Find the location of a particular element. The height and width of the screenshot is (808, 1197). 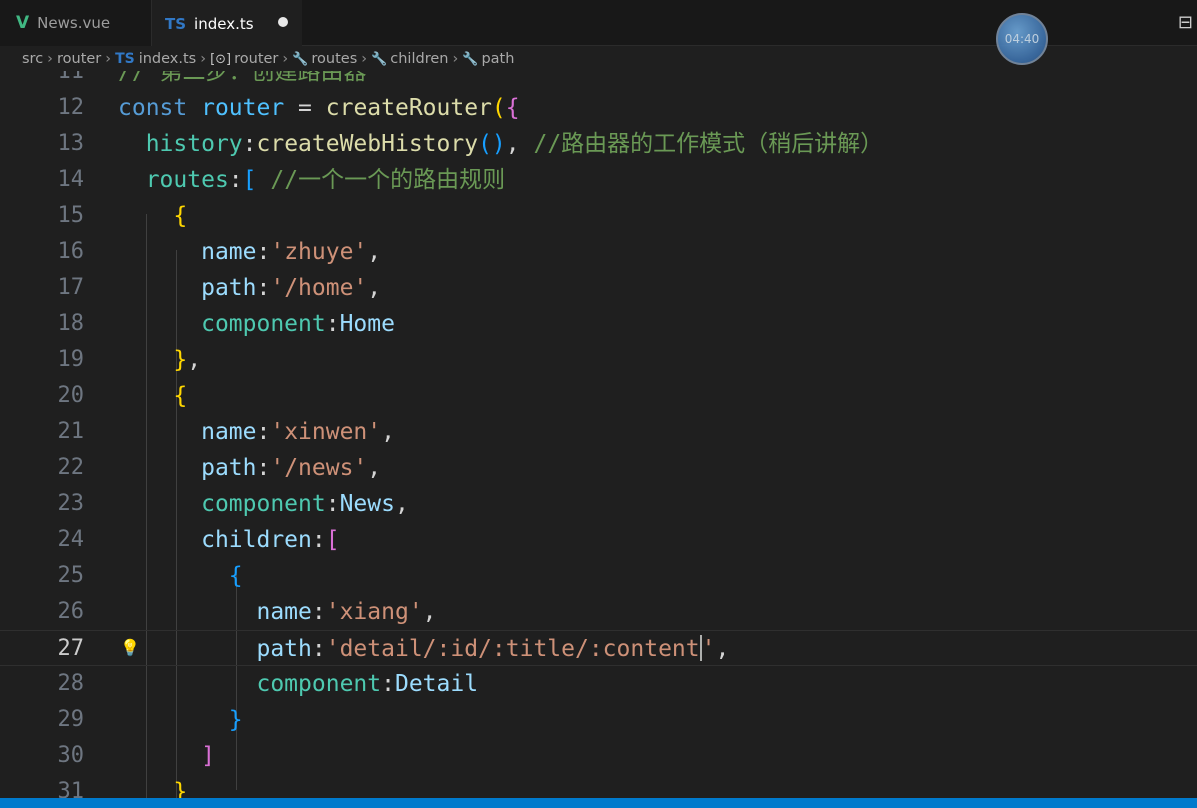

line-number: 29 is located at coordinates (71, 719).